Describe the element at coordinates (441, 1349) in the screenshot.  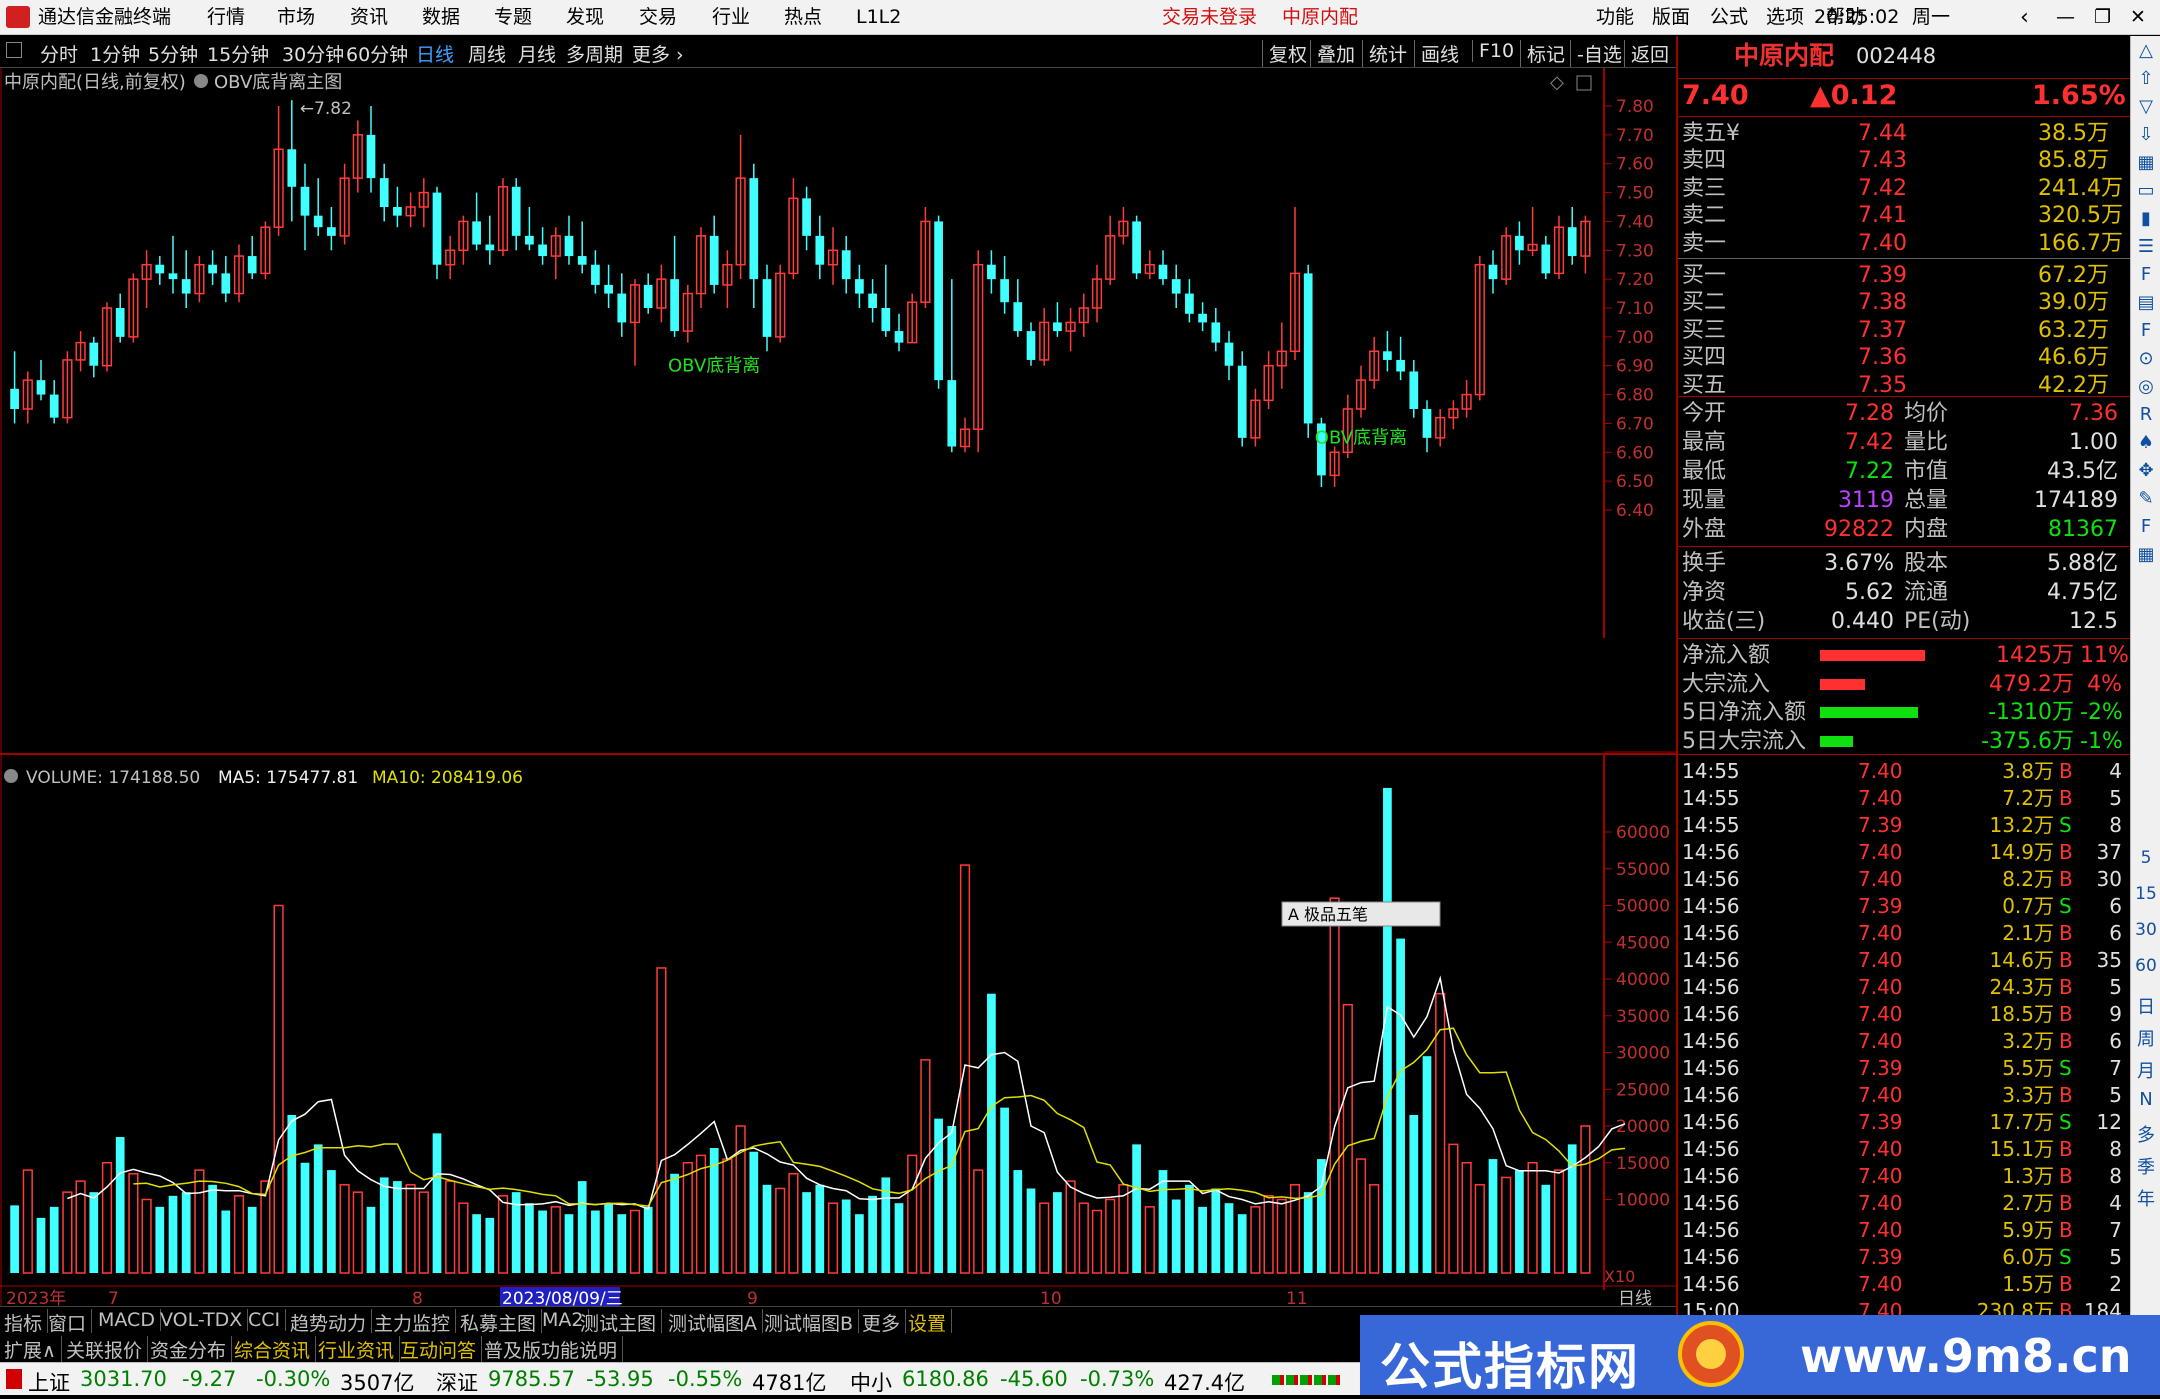
I see `info-link-5: 互动问答` at that location.